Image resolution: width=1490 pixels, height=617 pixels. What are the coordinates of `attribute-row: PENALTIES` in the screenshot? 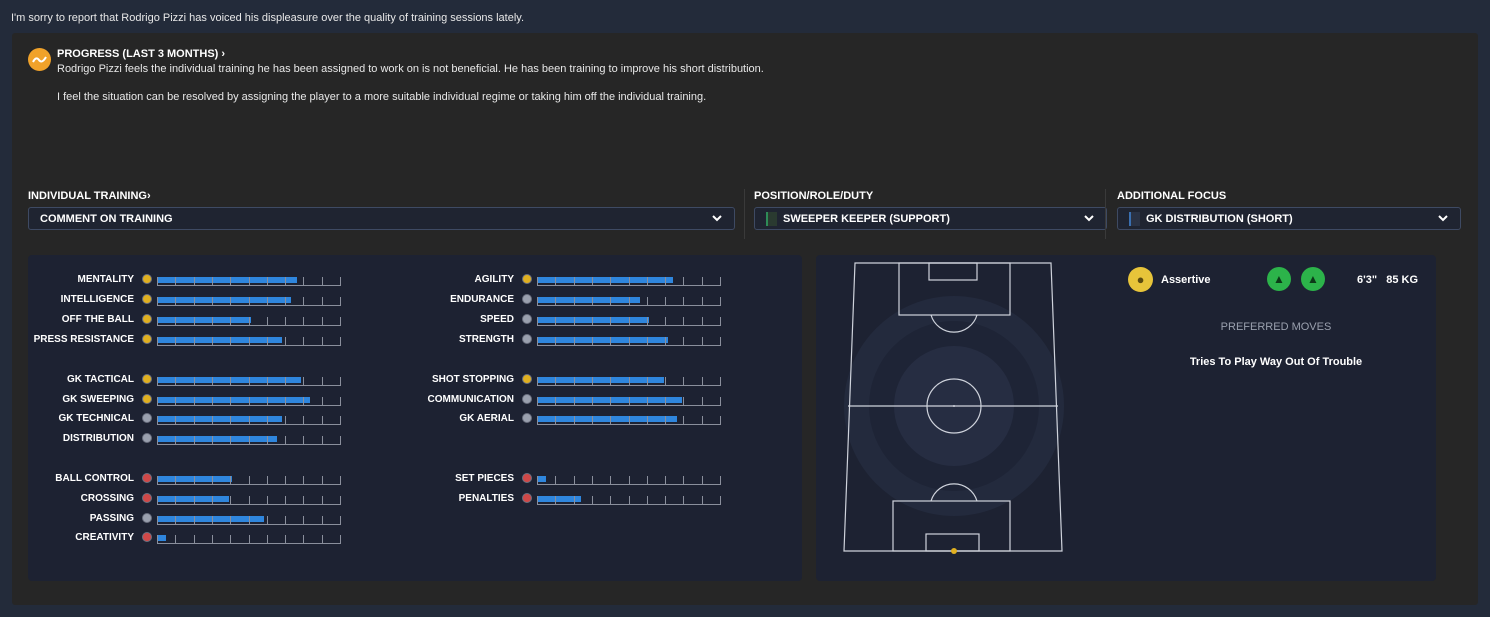 It's located at (598, 499).